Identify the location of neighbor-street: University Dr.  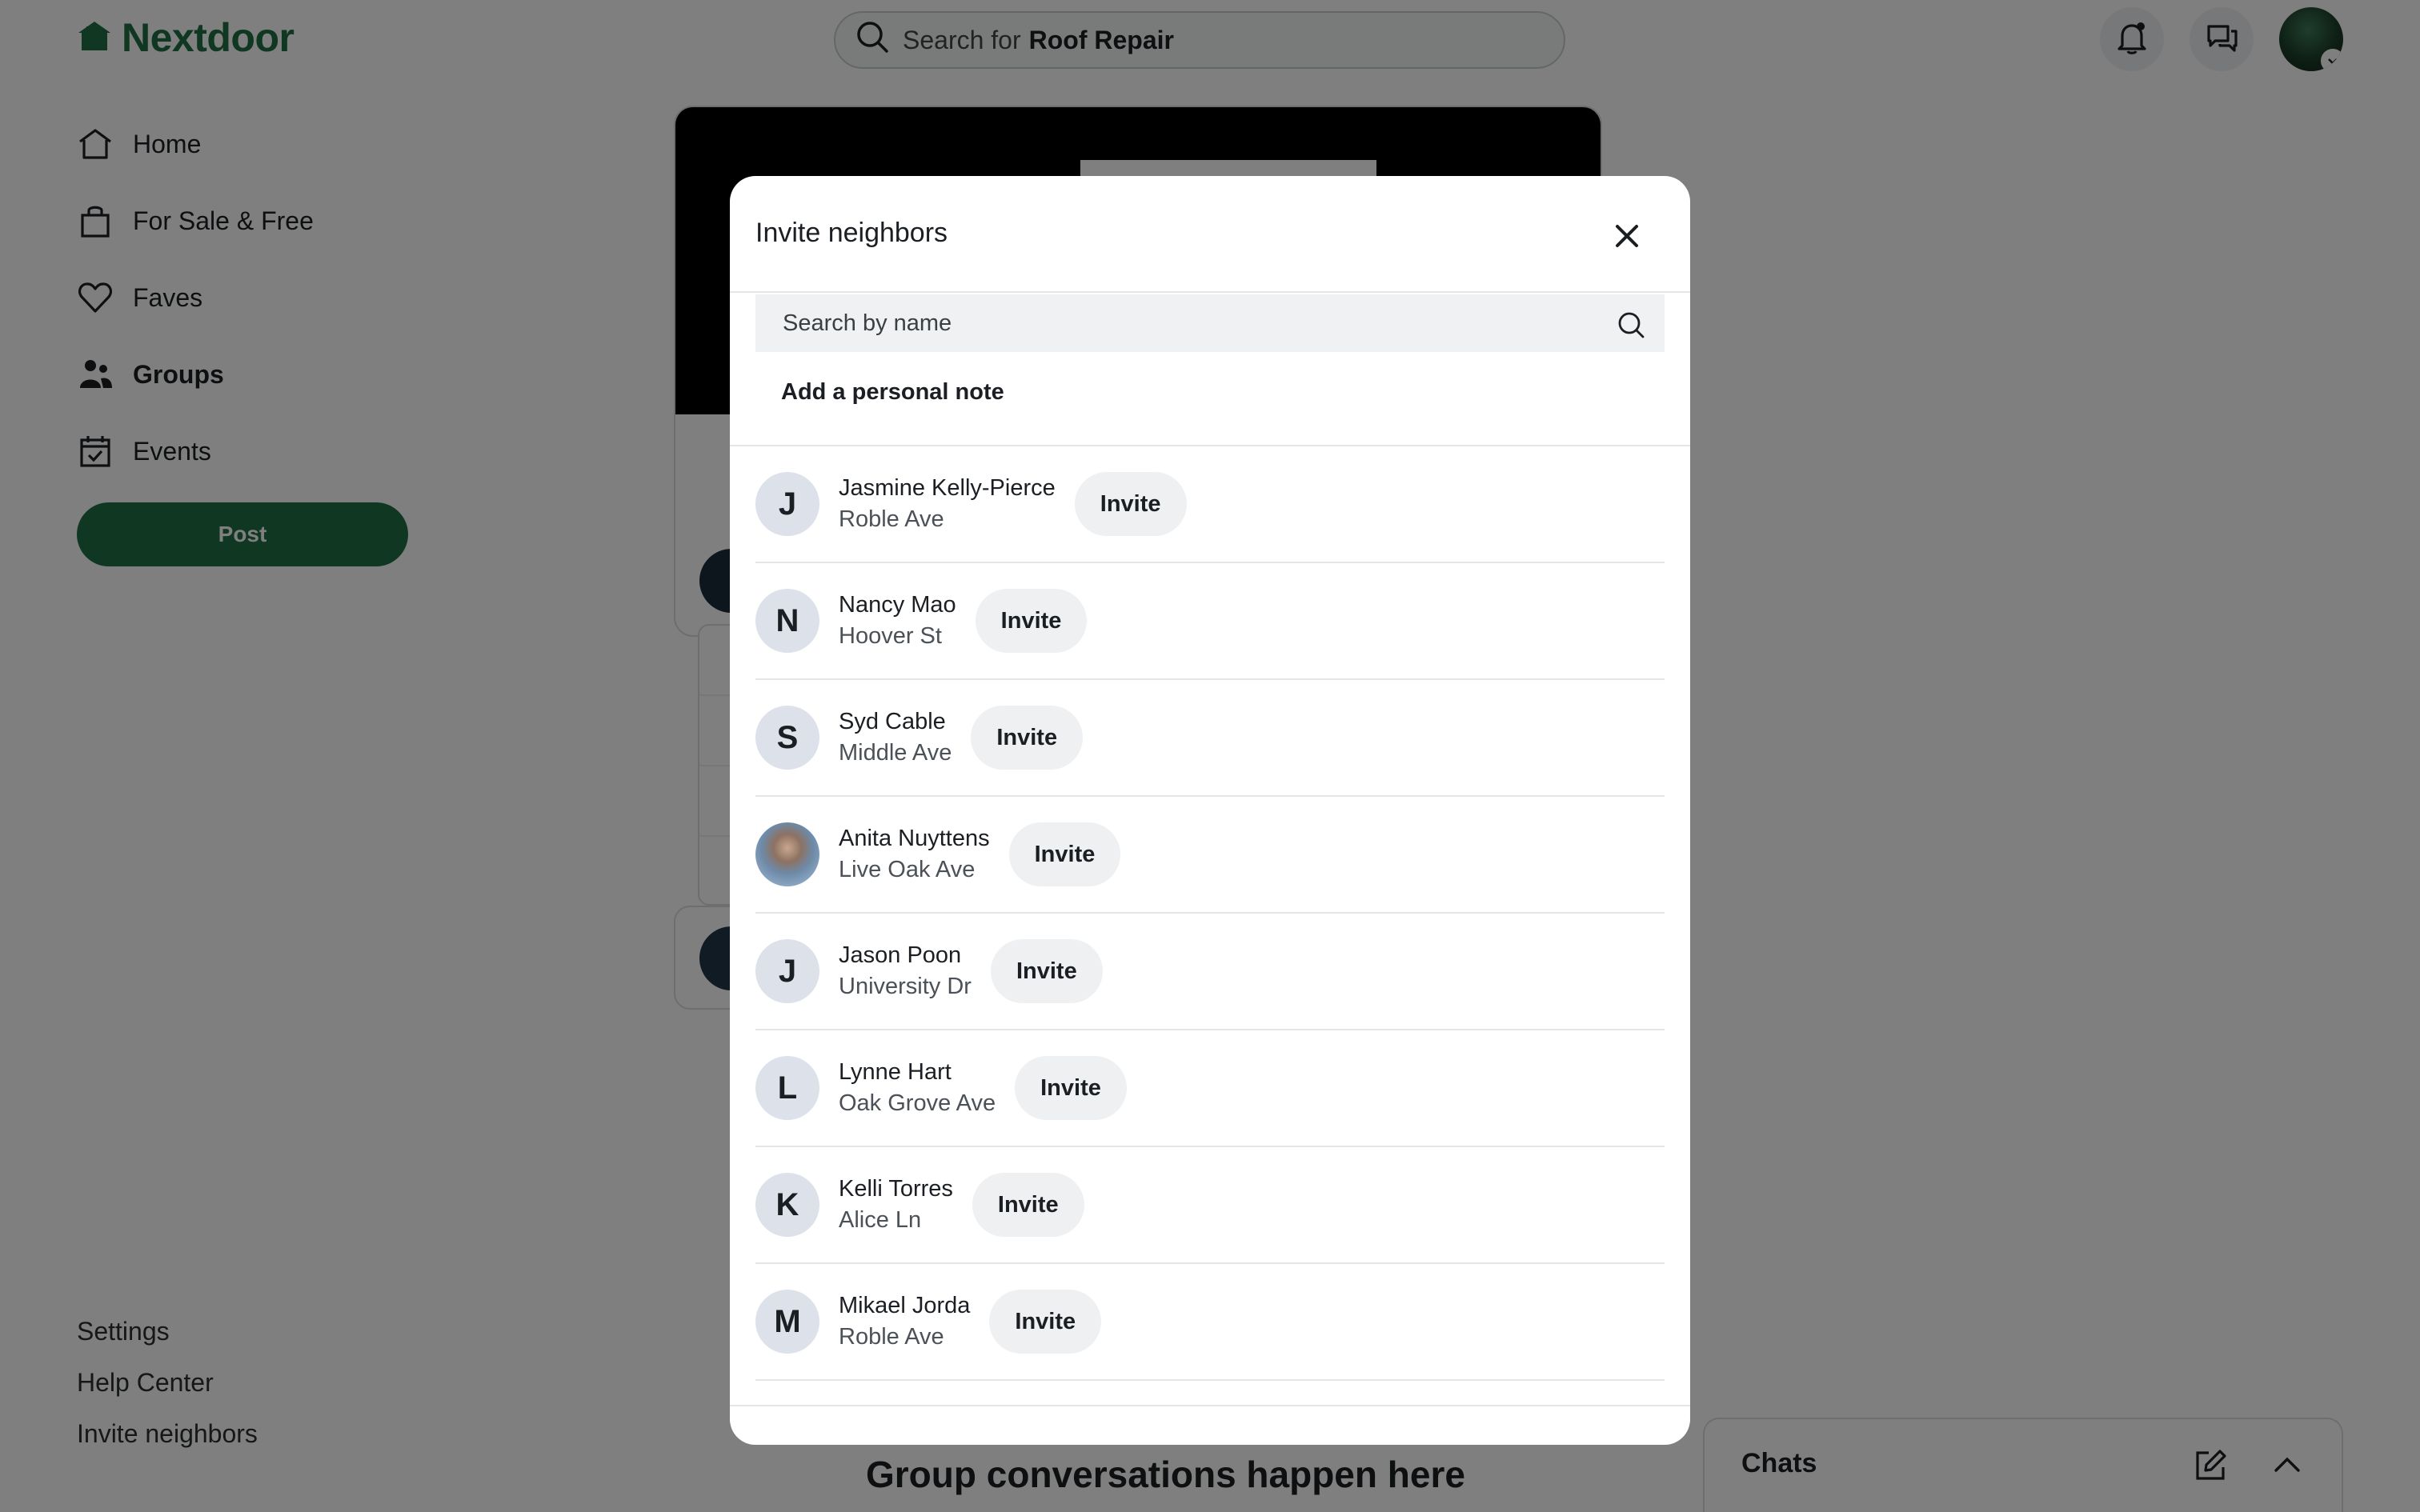
(905, 986).